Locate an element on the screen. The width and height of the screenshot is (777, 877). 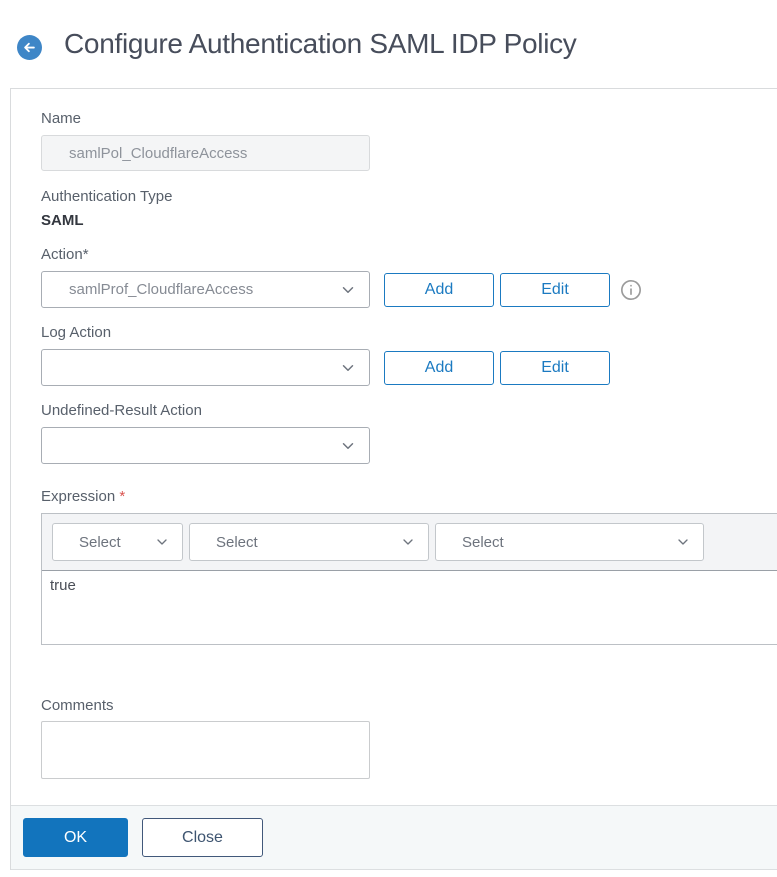
expression-select-1: Select is located at coordinates (117, 542).